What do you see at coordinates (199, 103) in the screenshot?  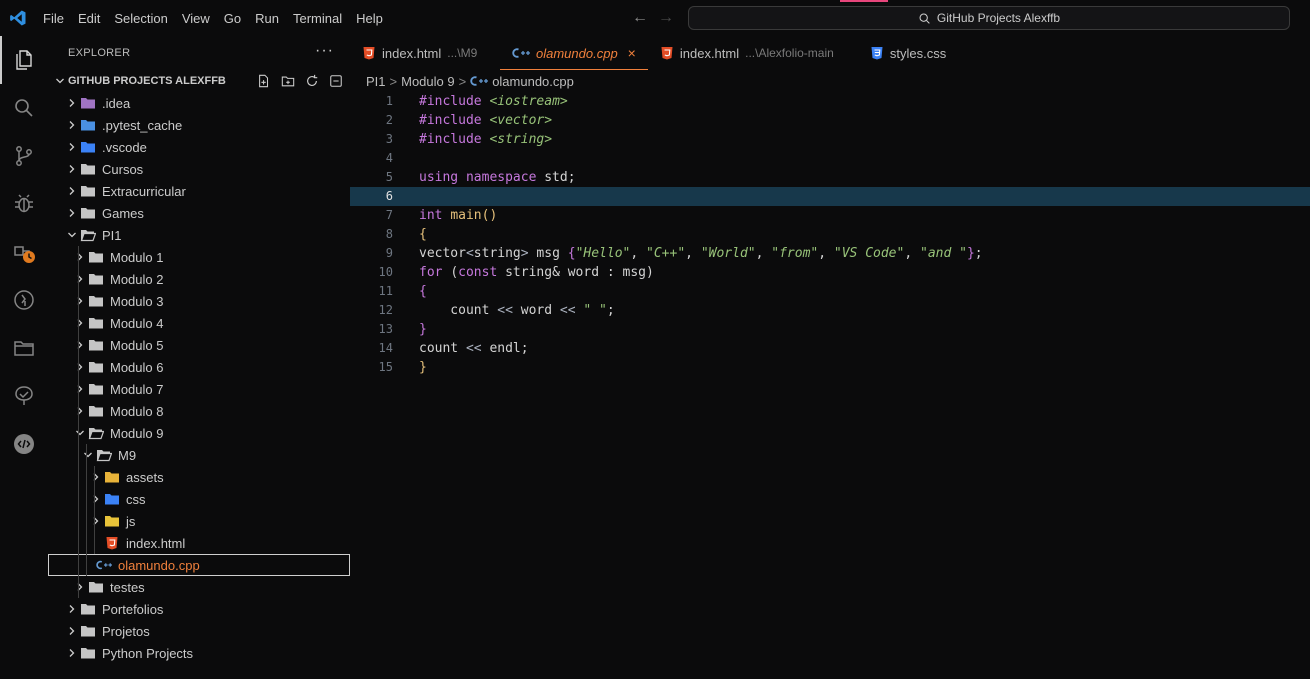 I see `tree-item-idea: .idea` at bounding box center [199, 103].